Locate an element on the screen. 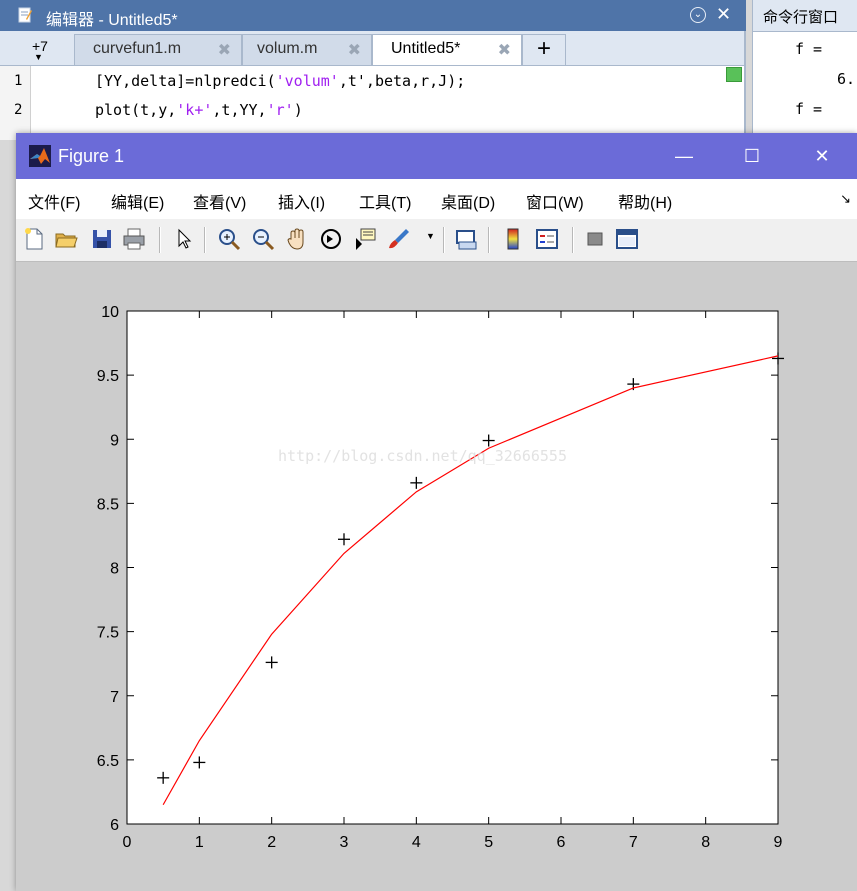 This screenshot has height=891, width=857. menu-file: 文件(F) is located at coordinates (54, 201).